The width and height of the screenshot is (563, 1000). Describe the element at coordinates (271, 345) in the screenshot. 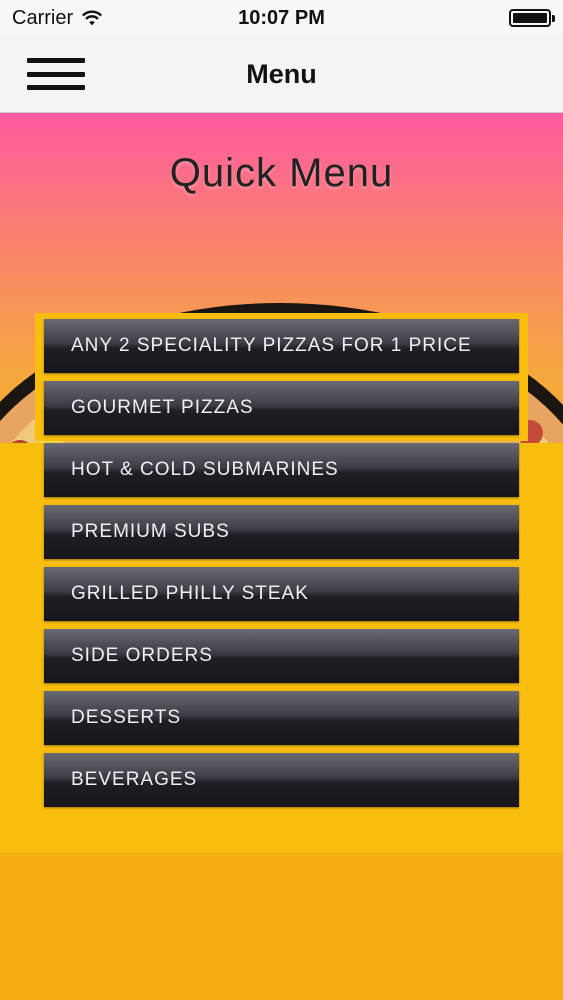

I see `menu-item-label: ANY 2 SPECIALITY PIZZAS FOR 1 PRICE` at that location.